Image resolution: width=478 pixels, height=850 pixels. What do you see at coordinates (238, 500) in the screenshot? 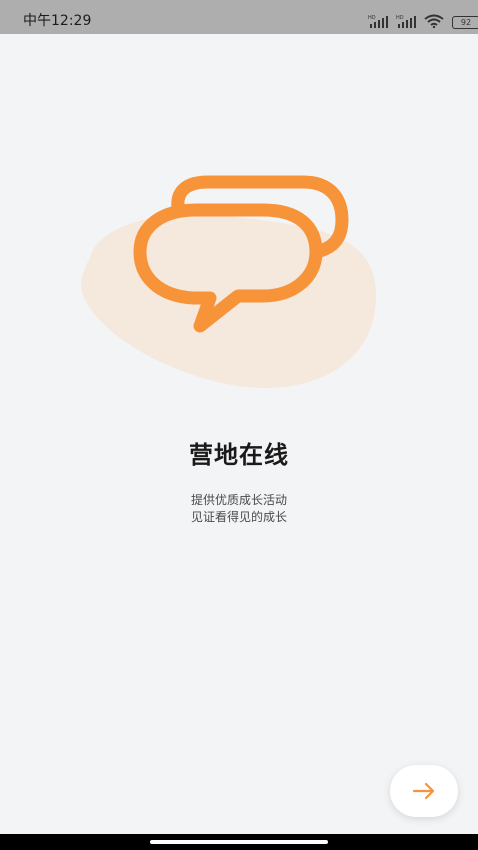
I see `subtitle-line-1: 提供优质成长活动` at bounding box center [238, 500].